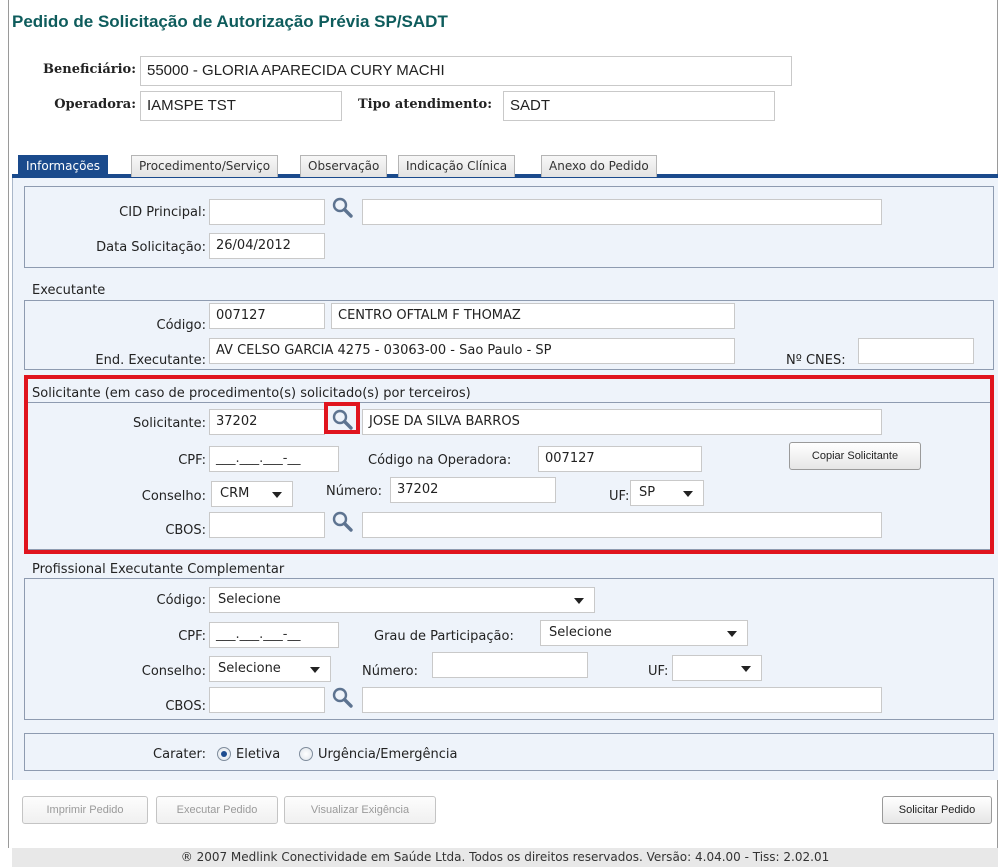  Describe the element at coordinates (267, 700) in the screenshot. I see `complementar-cbos-input` at that location.